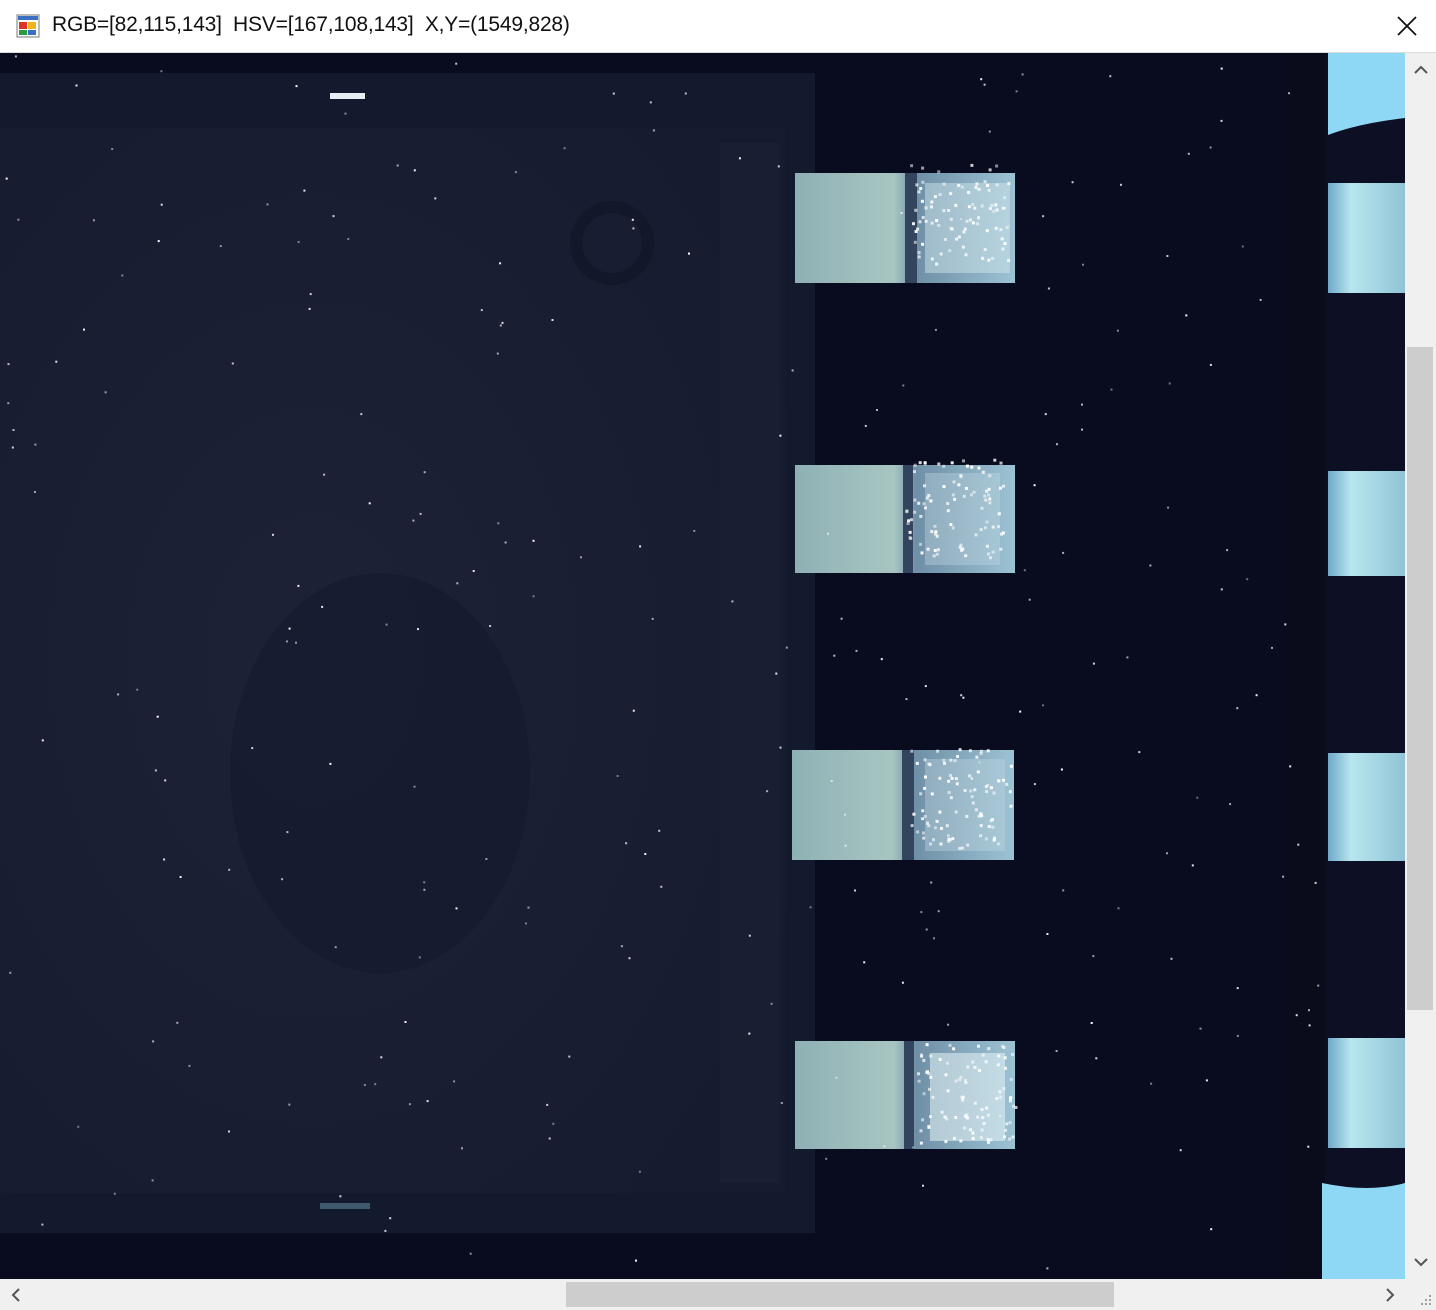 Image resolution: width=1436 pixels, height=1310 pixels. I want to click on marking-shadow, so click(380, 773).